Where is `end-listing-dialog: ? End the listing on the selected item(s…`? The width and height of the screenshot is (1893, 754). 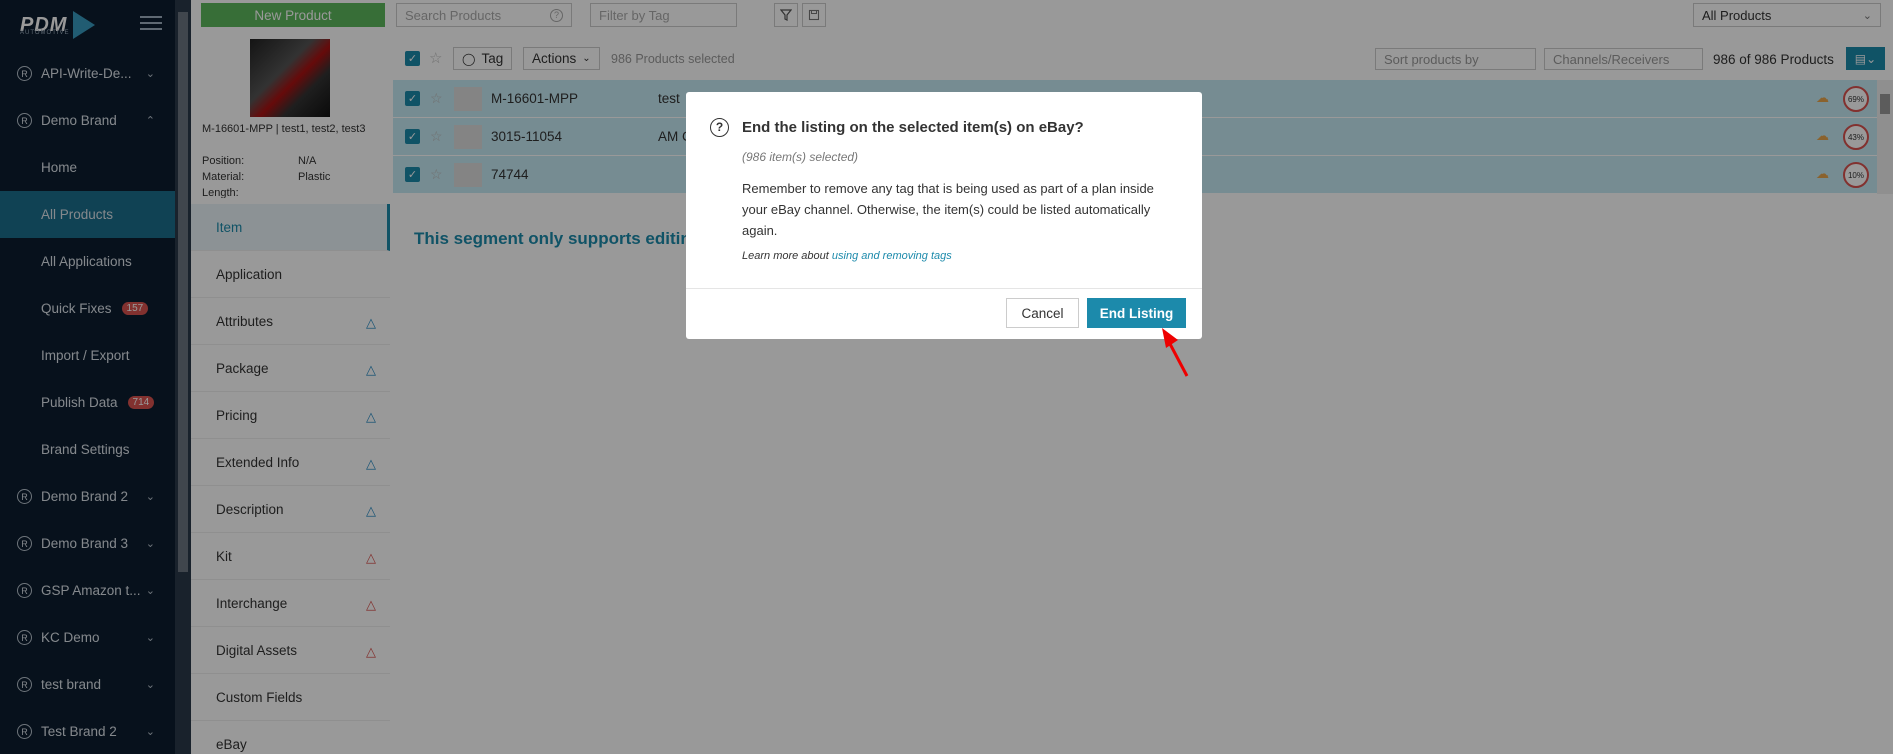
end-listing-dialog: ? End the listing on the selected item(s… is located at coordinates (944, 215).